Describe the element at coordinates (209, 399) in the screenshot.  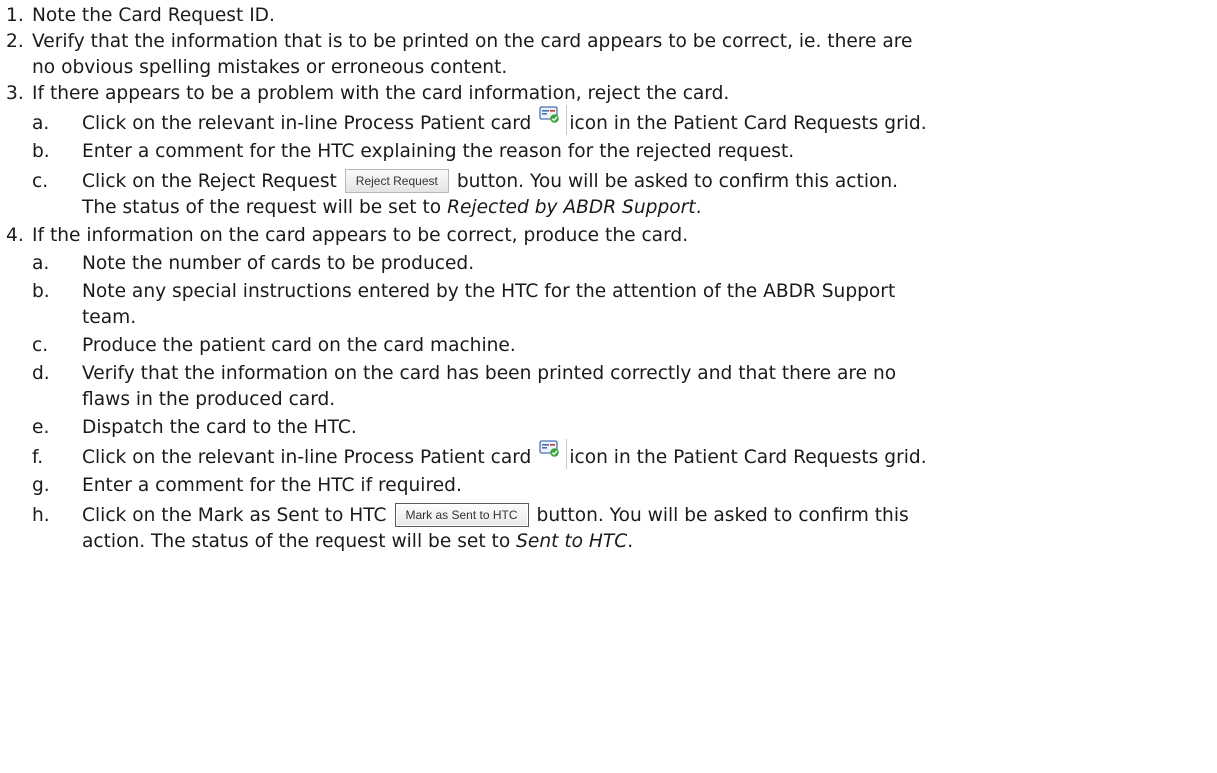
I see `substep-4d-continuation: flaws in the produced card.` at that location.